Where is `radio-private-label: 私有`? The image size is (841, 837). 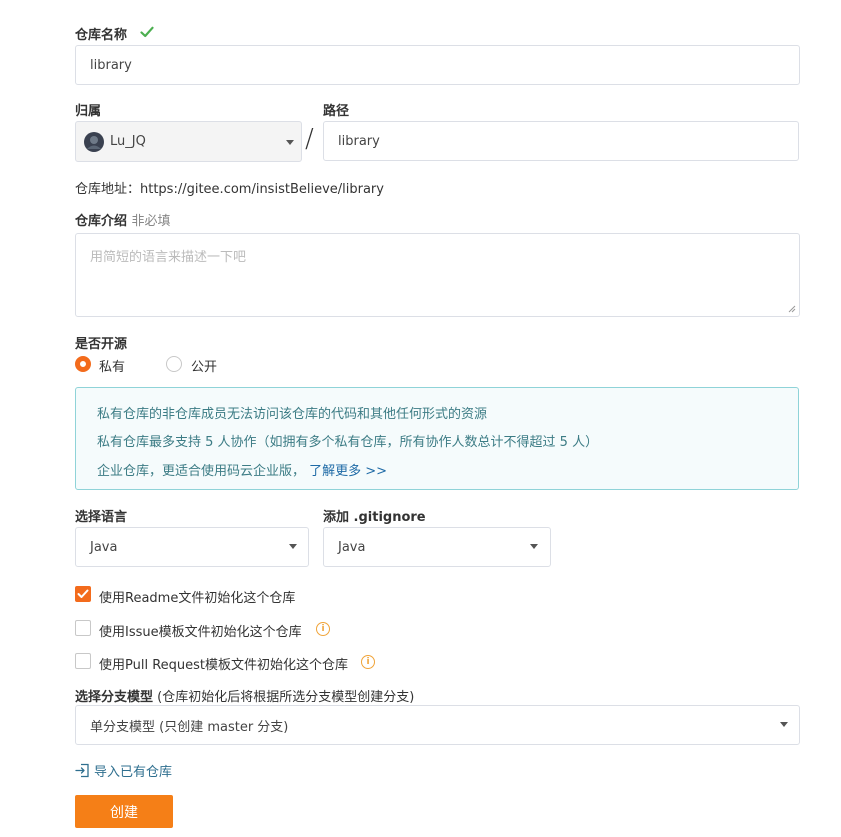 radio-private-label: 私有 is located at coordinates (112, 365).